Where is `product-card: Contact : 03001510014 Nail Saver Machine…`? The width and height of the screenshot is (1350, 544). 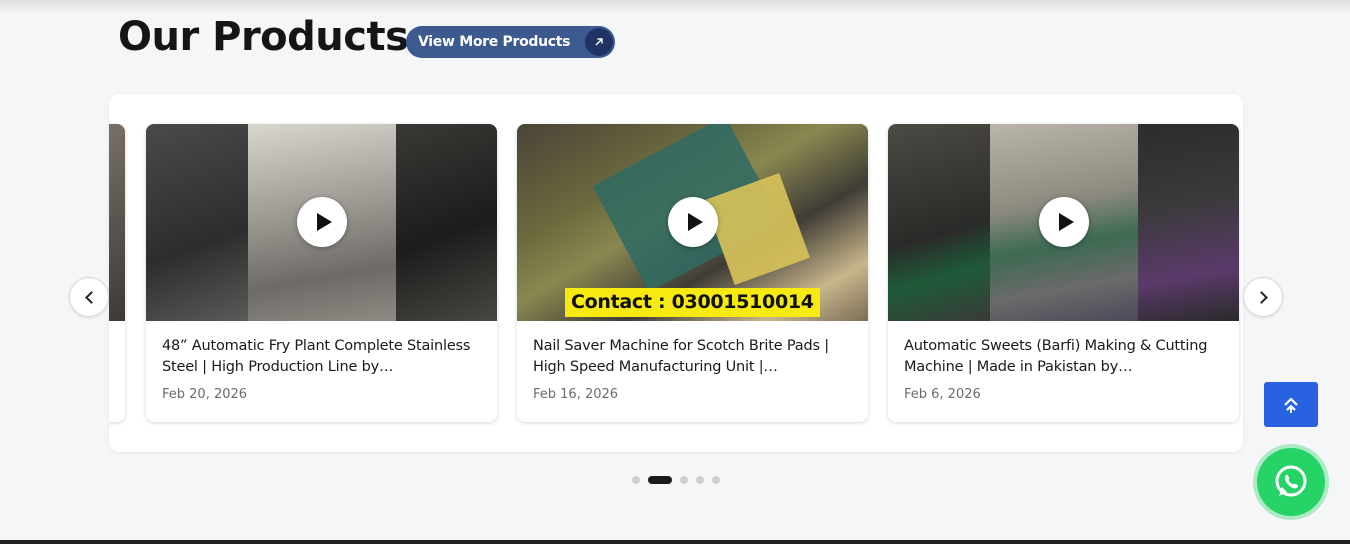 product-card: Contact : 03001510014 Nail Saver Machine… is located at coordinates (692, 273).